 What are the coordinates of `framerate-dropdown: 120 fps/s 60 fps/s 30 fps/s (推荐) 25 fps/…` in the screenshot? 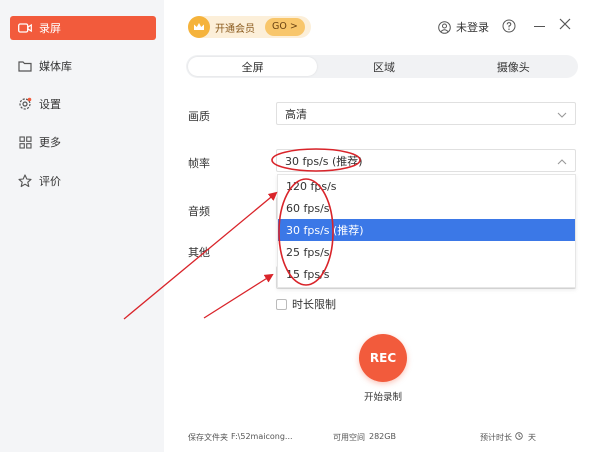 It's located at (426, 231).